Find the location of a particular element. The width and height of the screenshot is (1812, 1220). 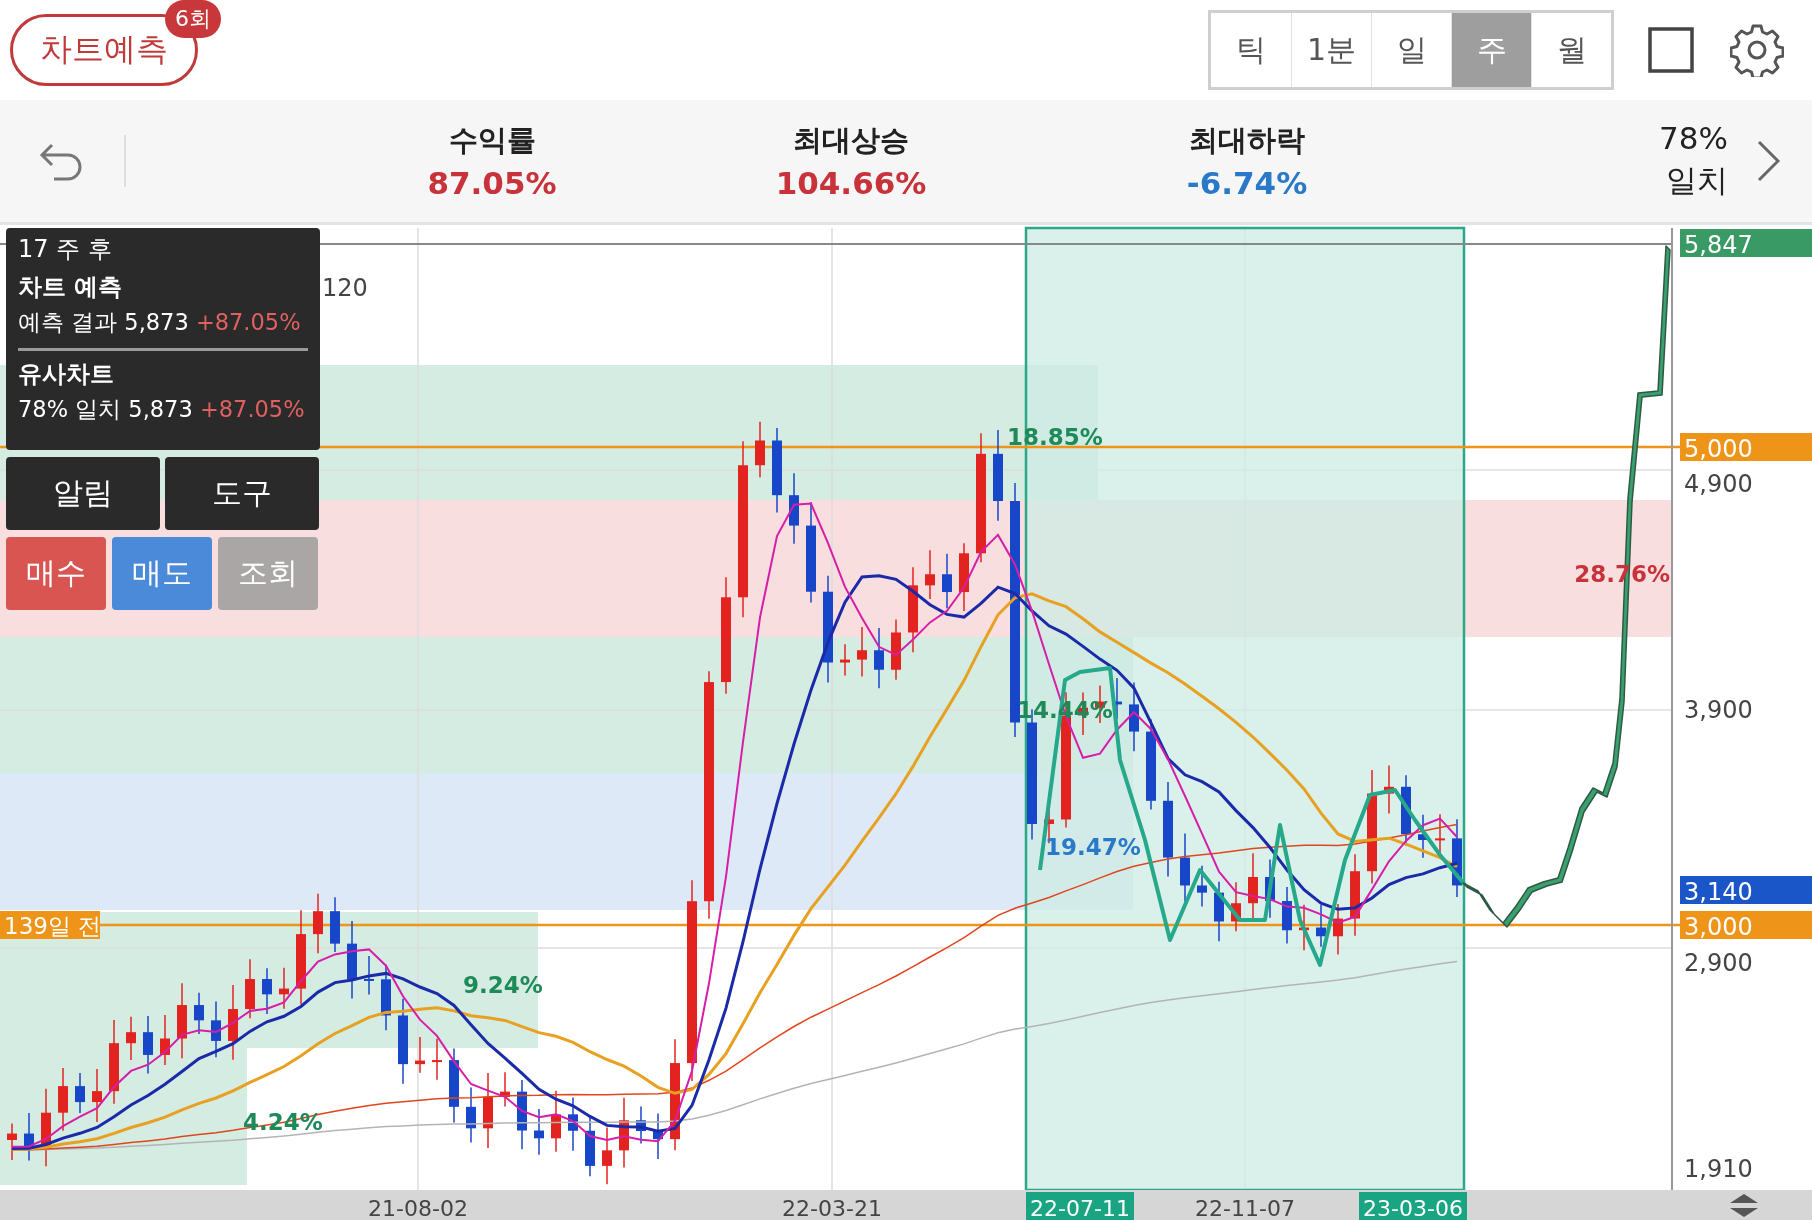

stat-label: 최대상승 is located at coordinates (851, 140).